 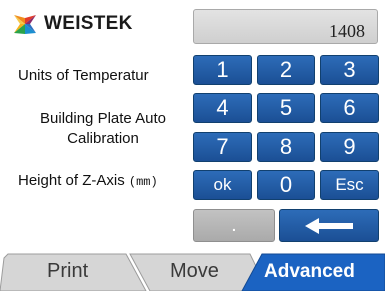 What do you see at coordinates (285, 26) in the screenshot?
I see `input-display: 1408` at bounding box center [285, 26].